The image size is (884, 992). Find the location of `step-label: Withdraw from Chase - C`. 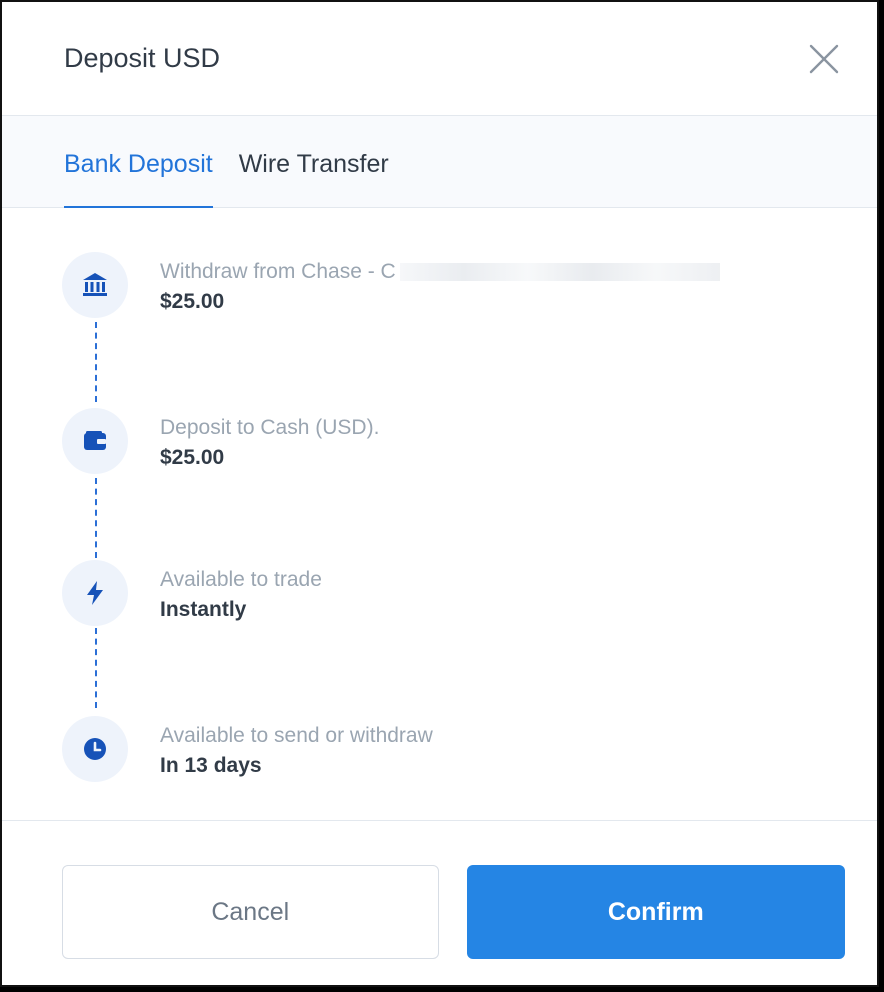

step-label: Withdraw from Chase - C is located at coordinates (440, 272).